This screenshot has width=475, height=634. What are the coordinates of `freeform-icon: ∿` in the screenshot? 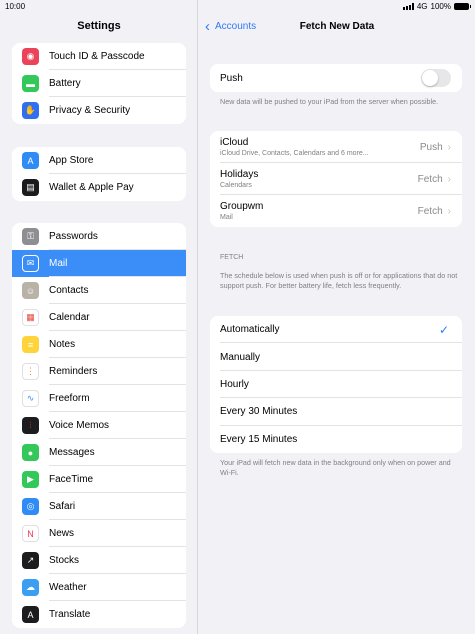 It's located at (30, 398).